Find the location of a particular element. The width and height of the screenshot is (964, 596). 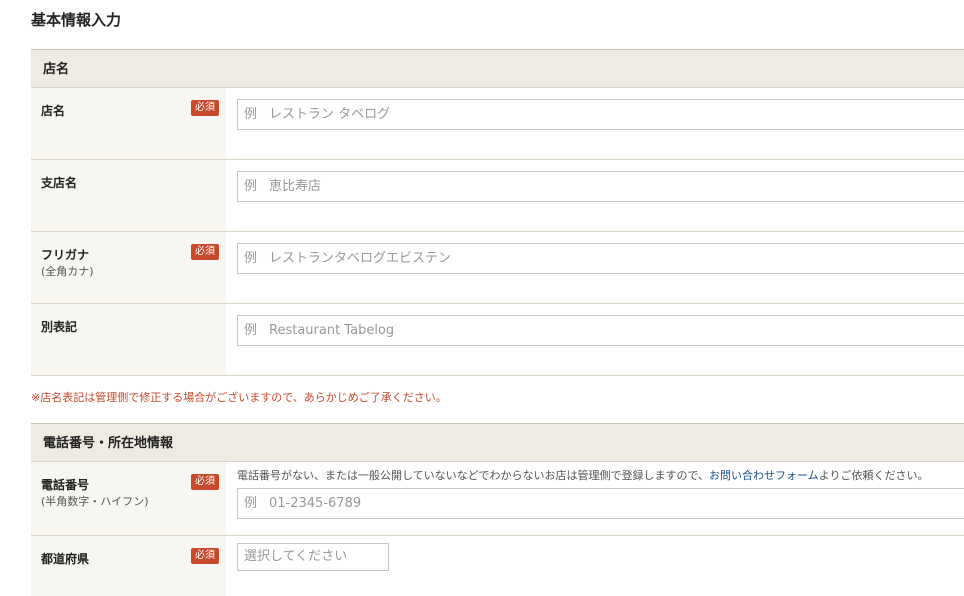

placeholder-text: レストラン タベログ is located at coordinates (330, 114).